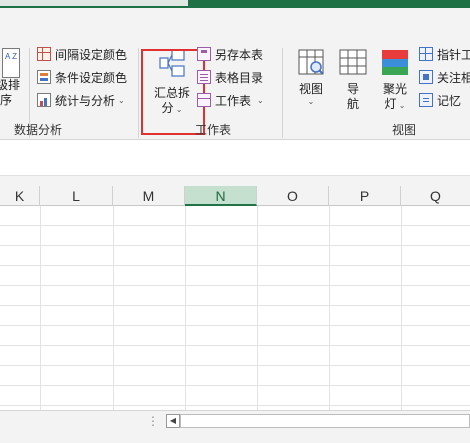  Describe the element at coordinates (38, 130) in the screenshot. I see `group-label-data-analysis: 数据分析` at that location.